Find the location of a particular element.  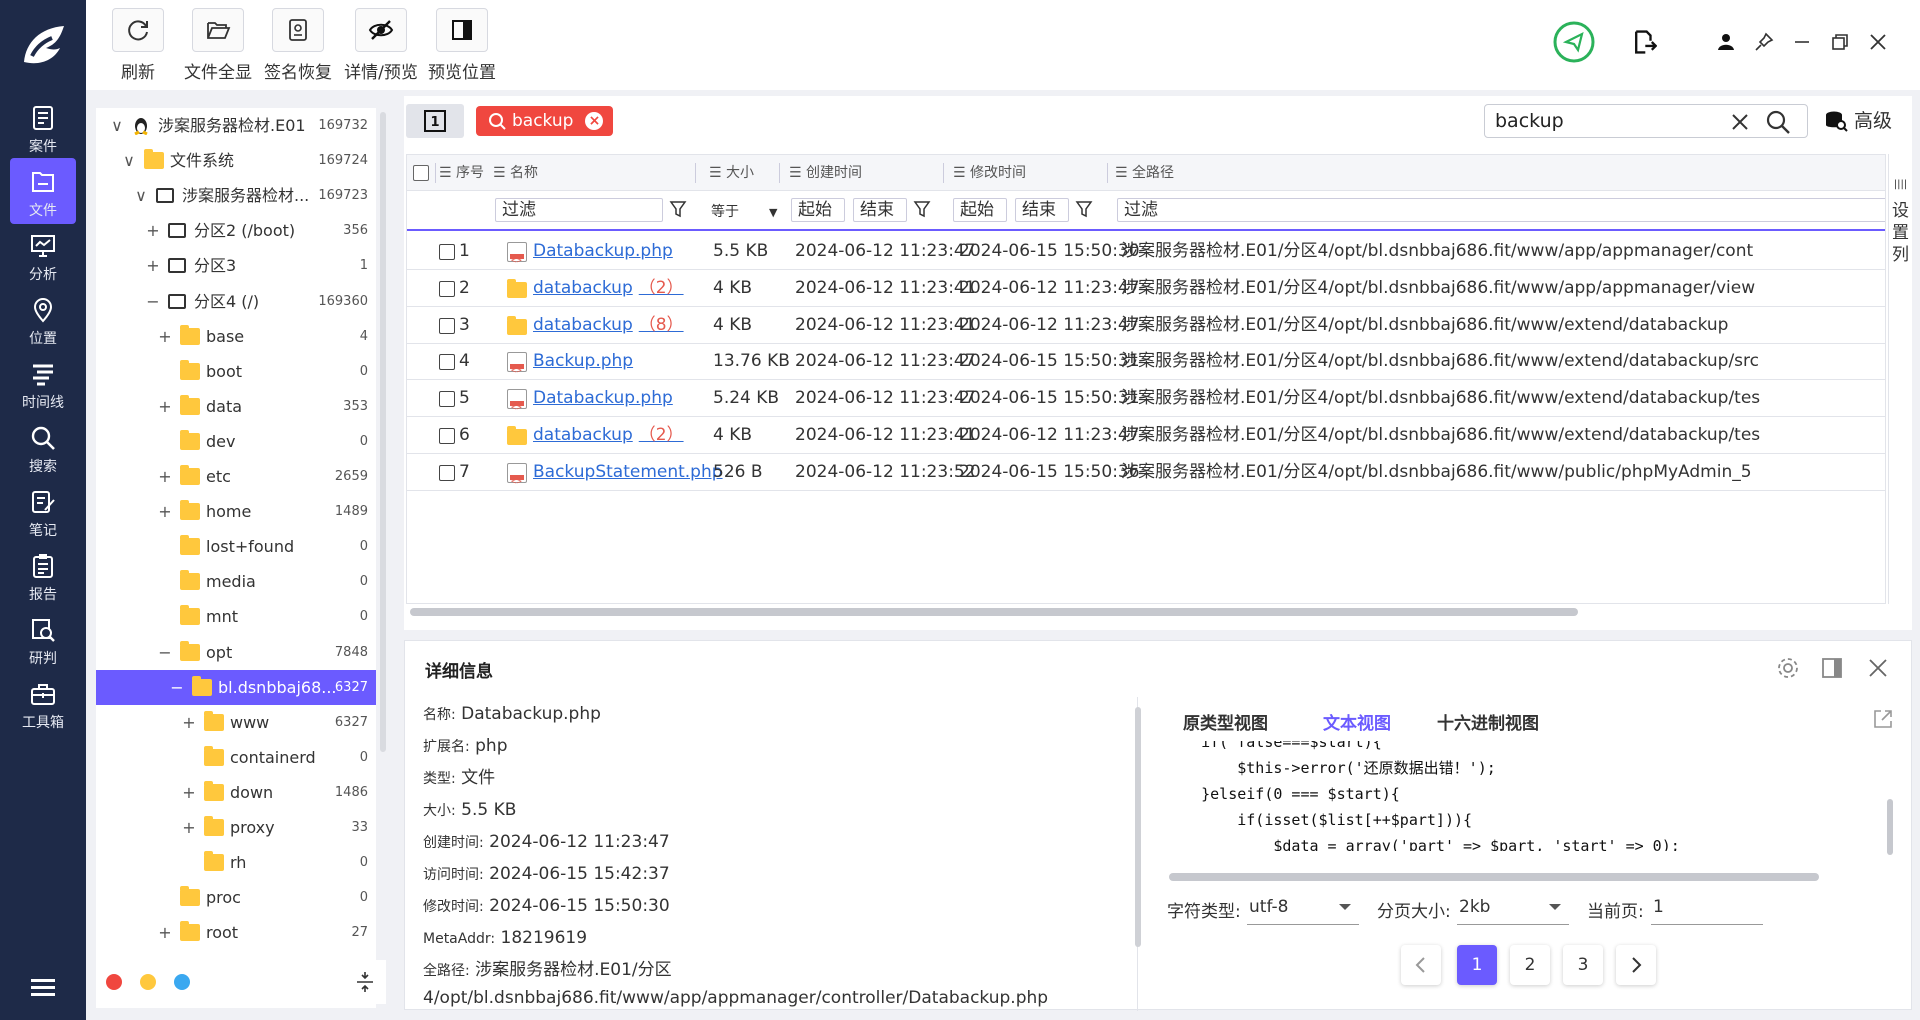

tree-item: + base 4 is located at coordinates (236, 336).